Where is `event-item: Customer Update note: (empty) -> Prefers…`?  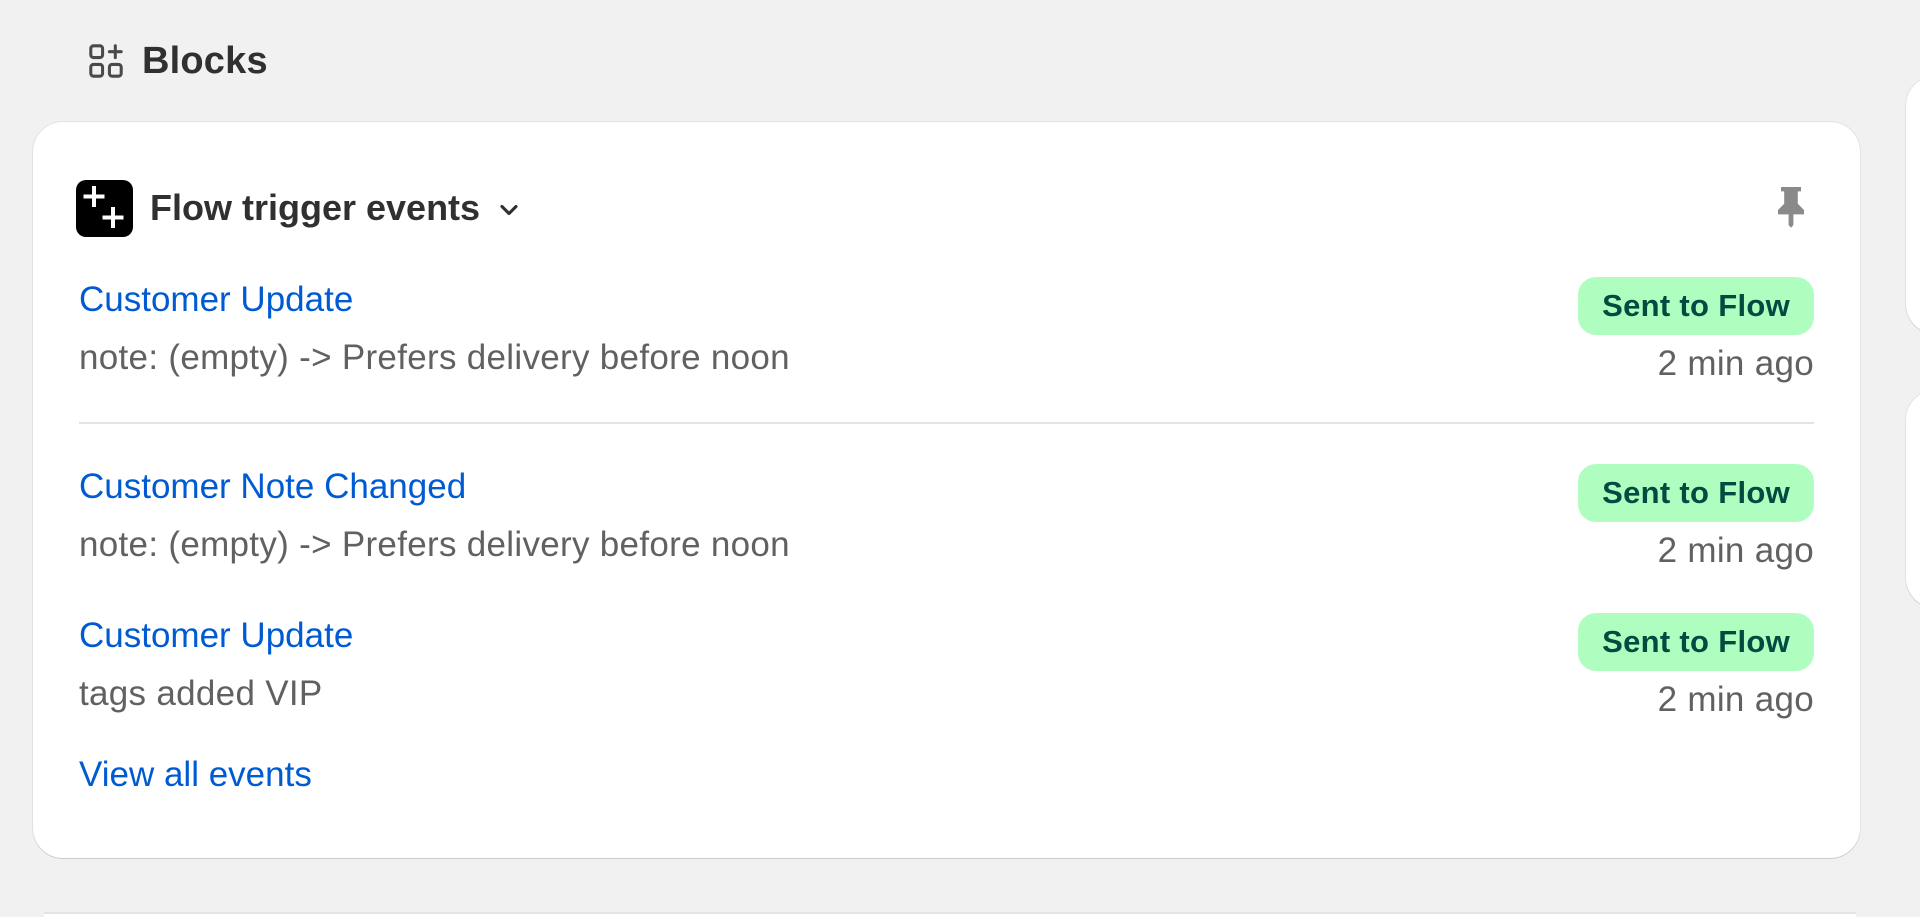 event-item: Customer Update note: (empty) -> Prefers… is located at coordinates (946, 332).